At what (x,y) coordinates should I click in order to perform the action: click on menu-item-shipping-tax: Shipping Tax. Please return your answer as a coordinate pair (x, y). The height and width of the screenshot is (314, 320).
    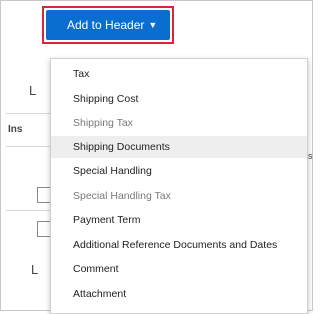
    Looking at the image, I should click on (179, 123).